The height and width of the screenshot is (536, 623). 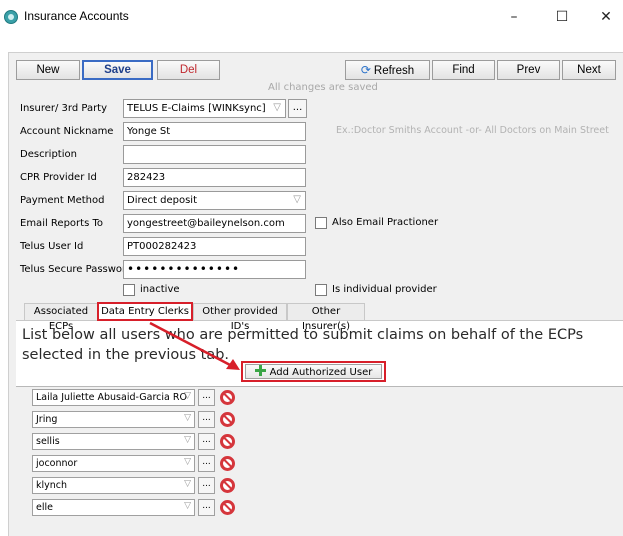 I want to click on tab-other-insurers: Other Insurer(s), so click(x=326, y=317).